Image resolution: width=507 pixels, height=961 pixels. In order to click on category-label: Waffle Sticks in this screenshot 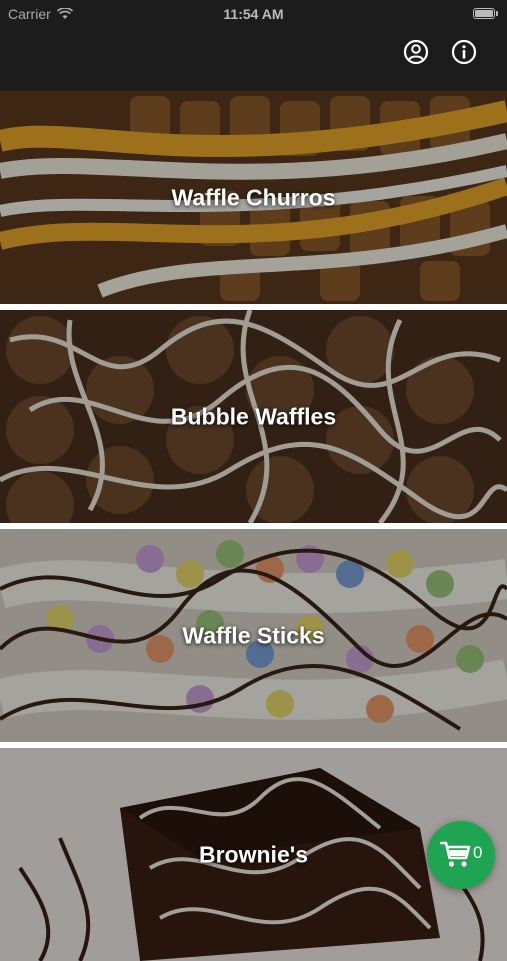, I will do `click(253, 635)`.